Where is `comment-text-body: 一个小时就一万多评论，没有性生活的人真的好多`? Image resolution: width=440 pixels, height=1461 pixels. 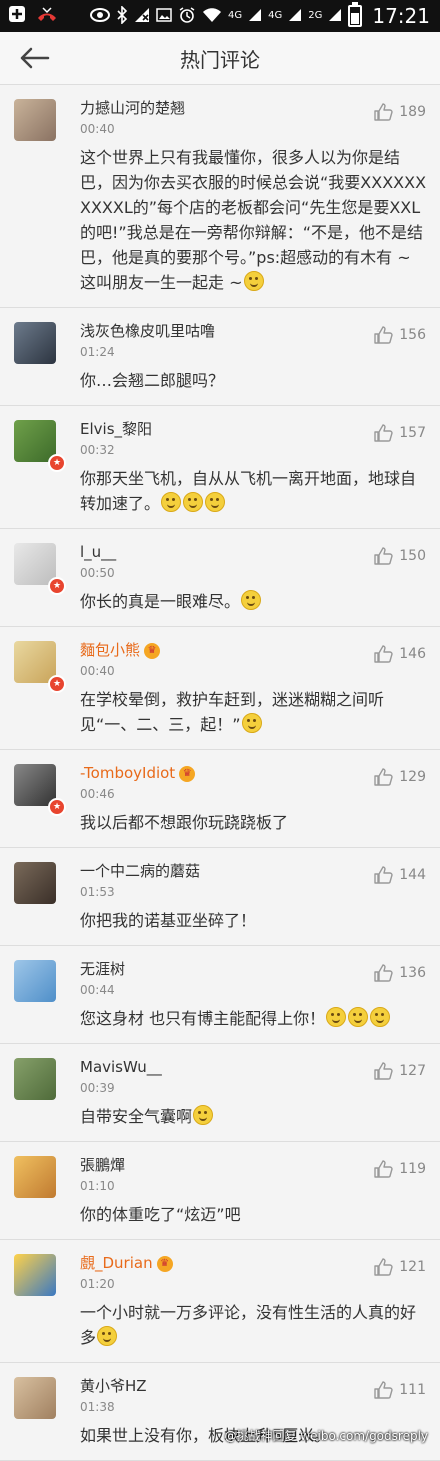 comment-text-body: 一个小时就一万多评论，没有性生活的人真的好多 is located at coordinates (248, 1325).